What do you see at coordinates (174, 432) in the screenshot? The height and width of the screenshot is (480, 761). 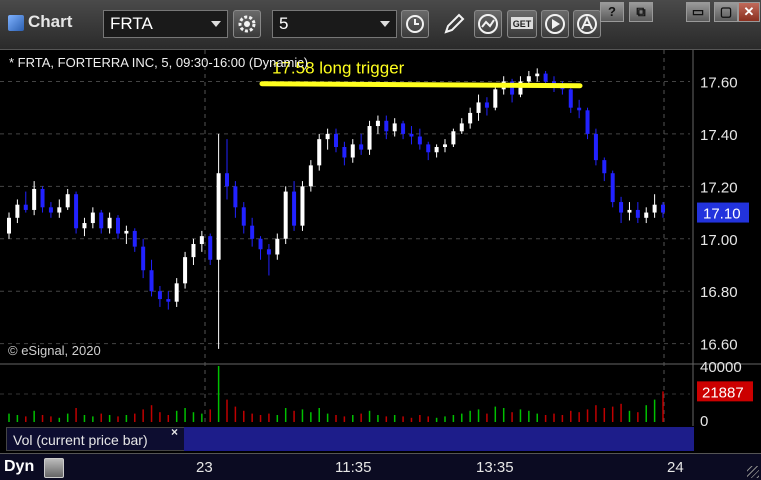 I see `volume-study-close: ×` at bounding box center [174, 432].